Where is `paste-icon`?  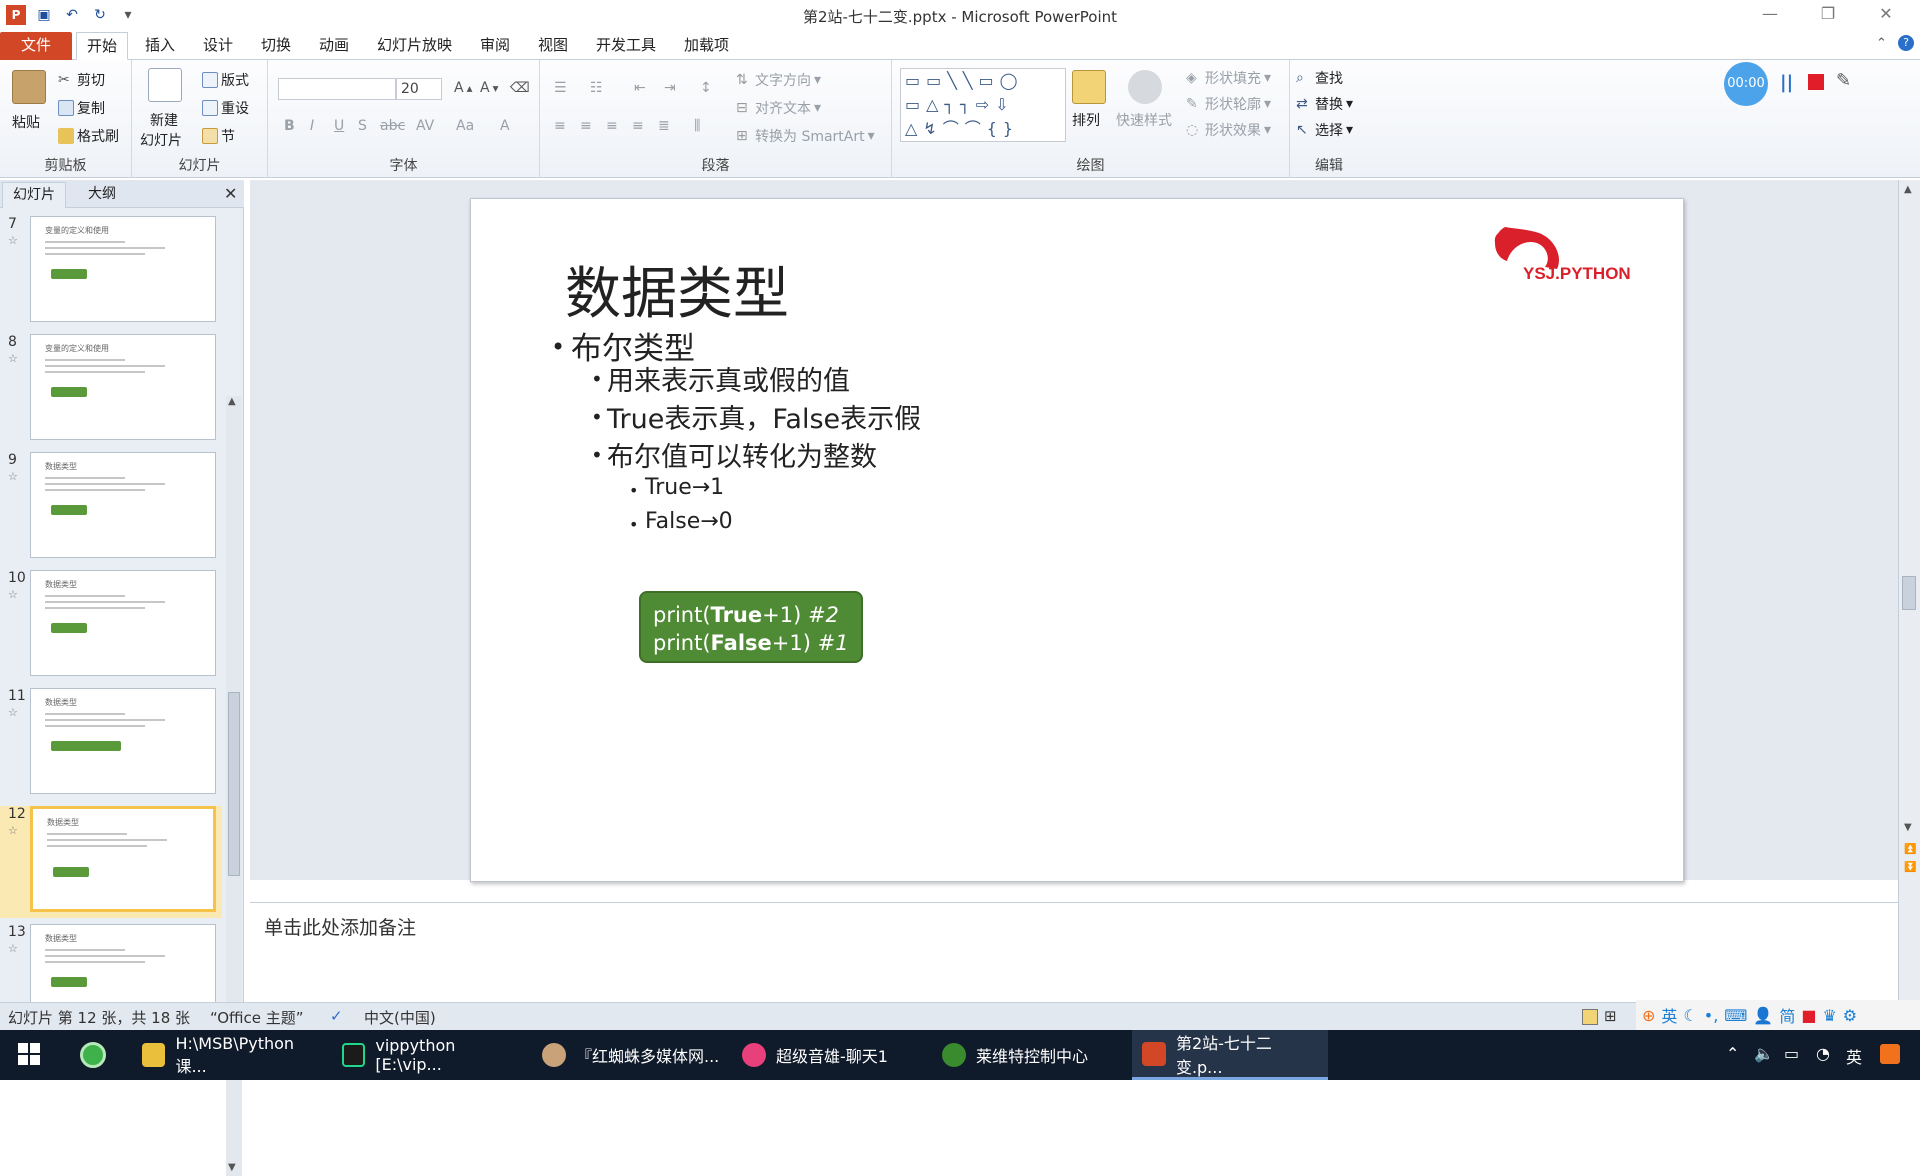
paste-icon is located at coordinates (29, 87).